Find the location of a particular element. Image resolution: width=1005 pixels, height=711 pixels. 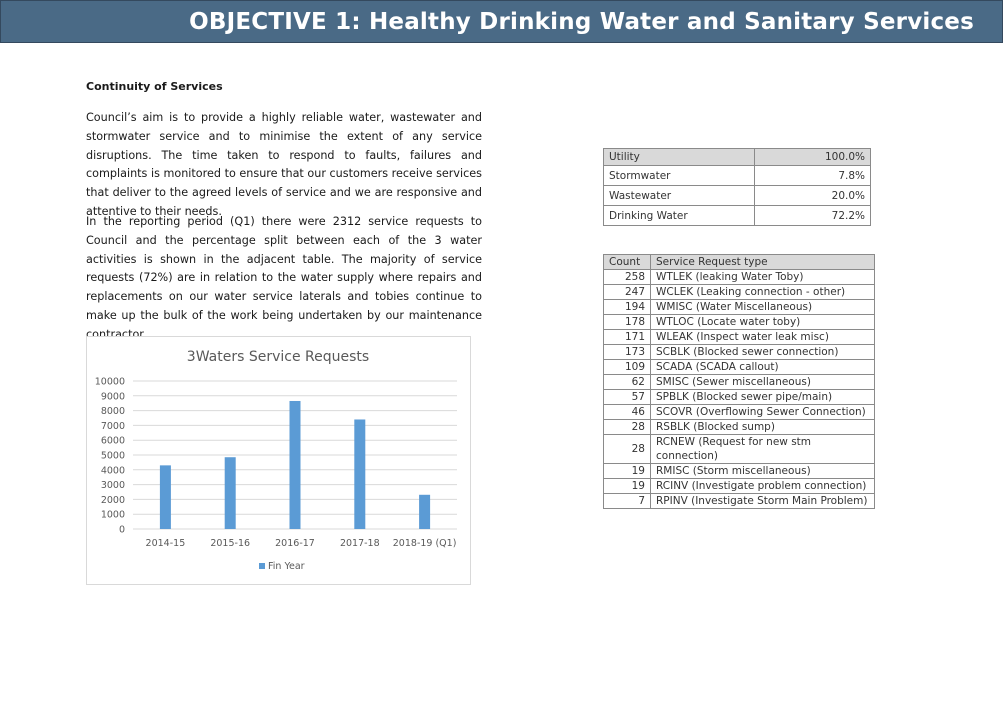

request-count: 109 is located at coordinates (627, 367).